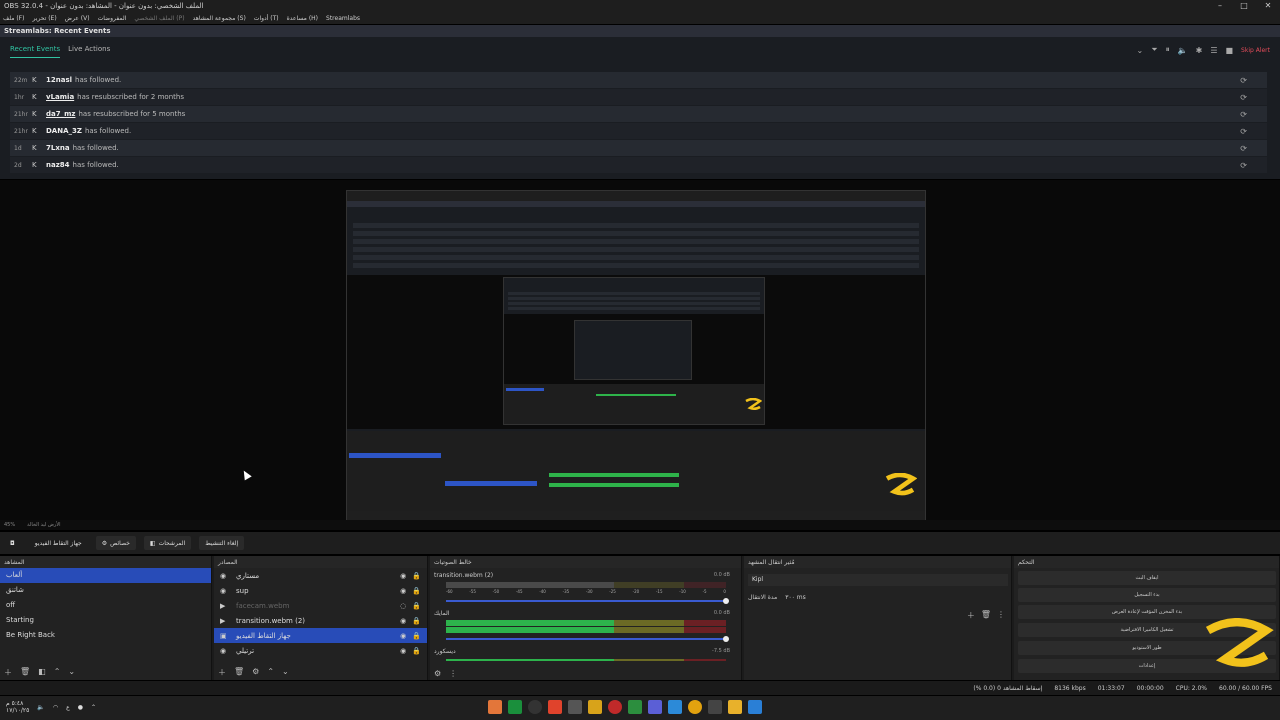 The width and height of the screenshot is (1280, 720). I want to click on menu-scene-collection: مجموعة المشاهد (S), so click(219, 18).